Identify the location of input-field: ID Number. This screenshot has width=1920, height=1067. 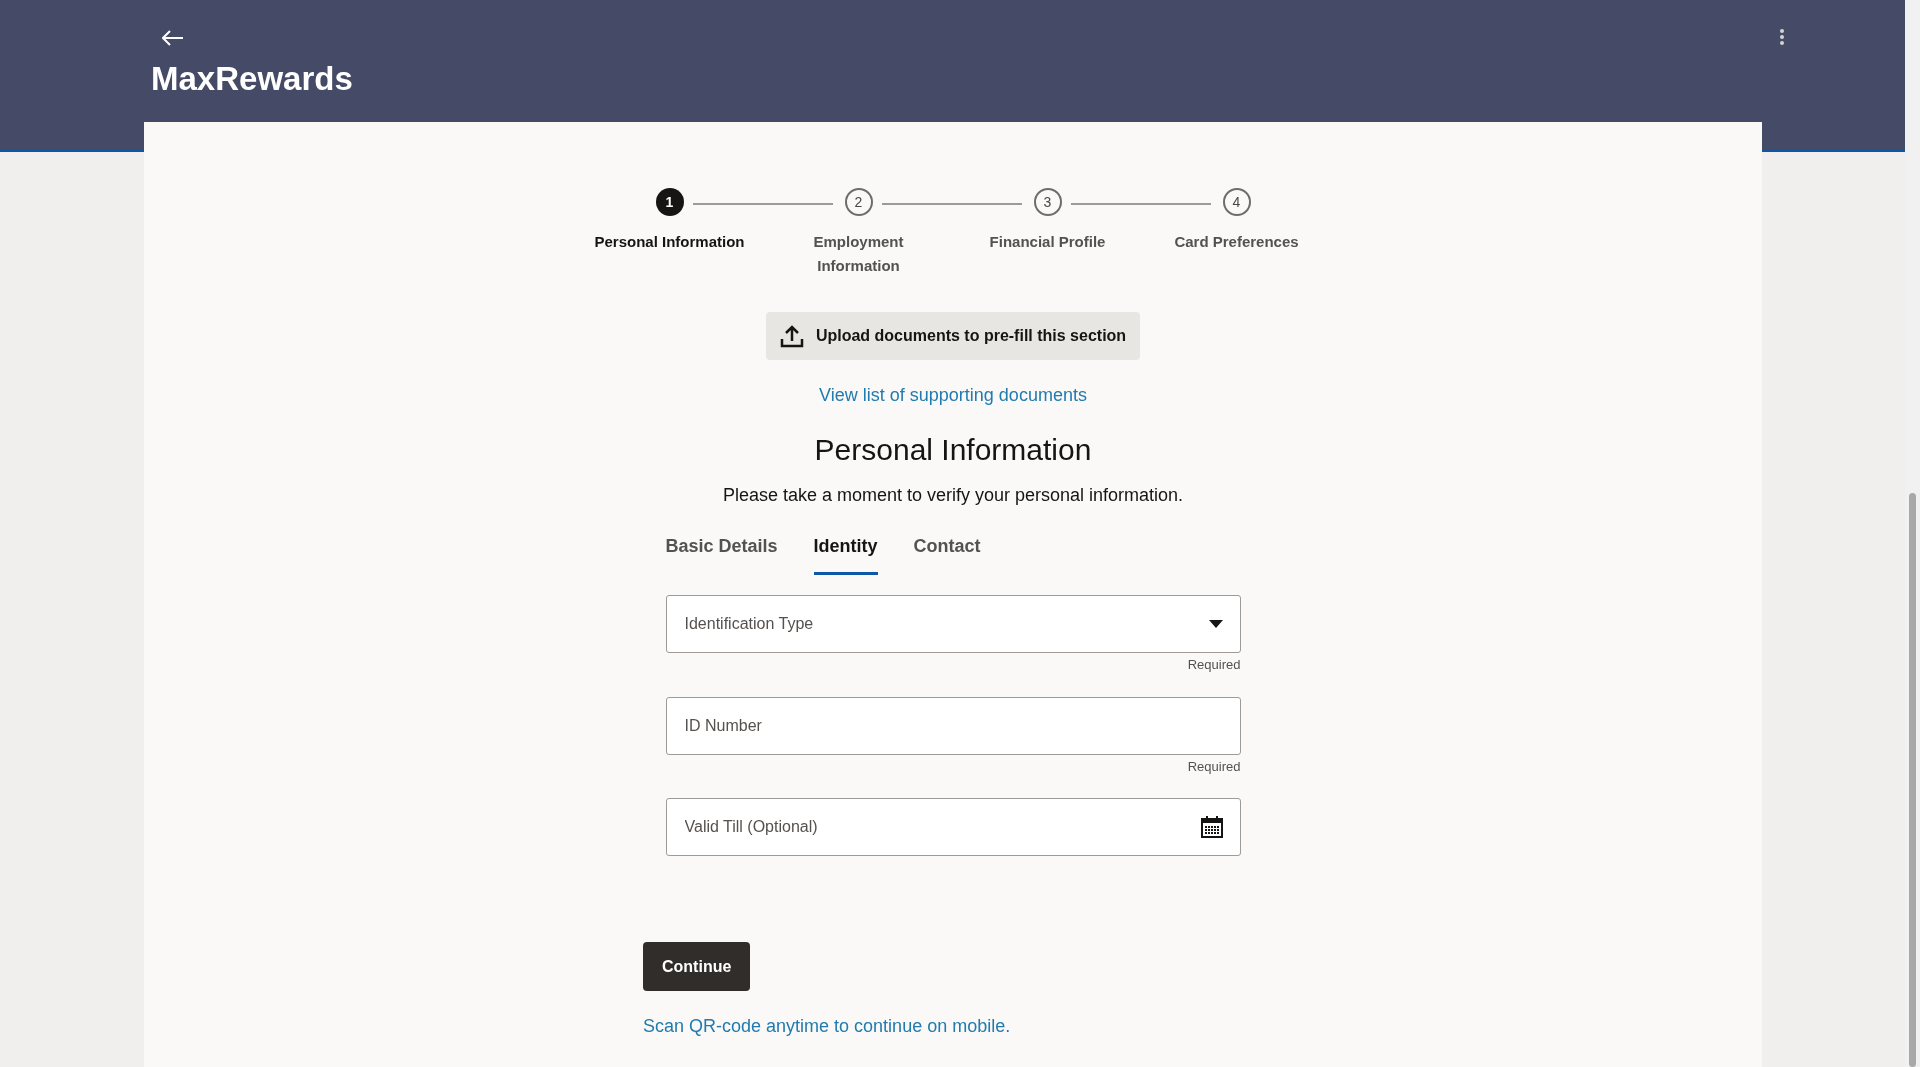
(953, 725).